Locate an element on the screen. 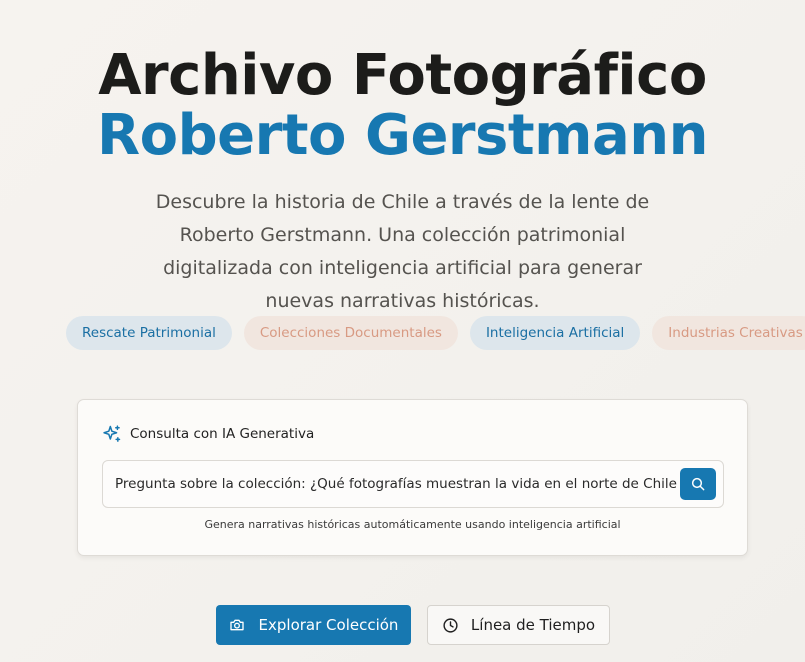 The width and height of the screenshot is (805, 662). tag-colecciones-documentales: Colecciones Documentales is located at coordinates (350, 333).